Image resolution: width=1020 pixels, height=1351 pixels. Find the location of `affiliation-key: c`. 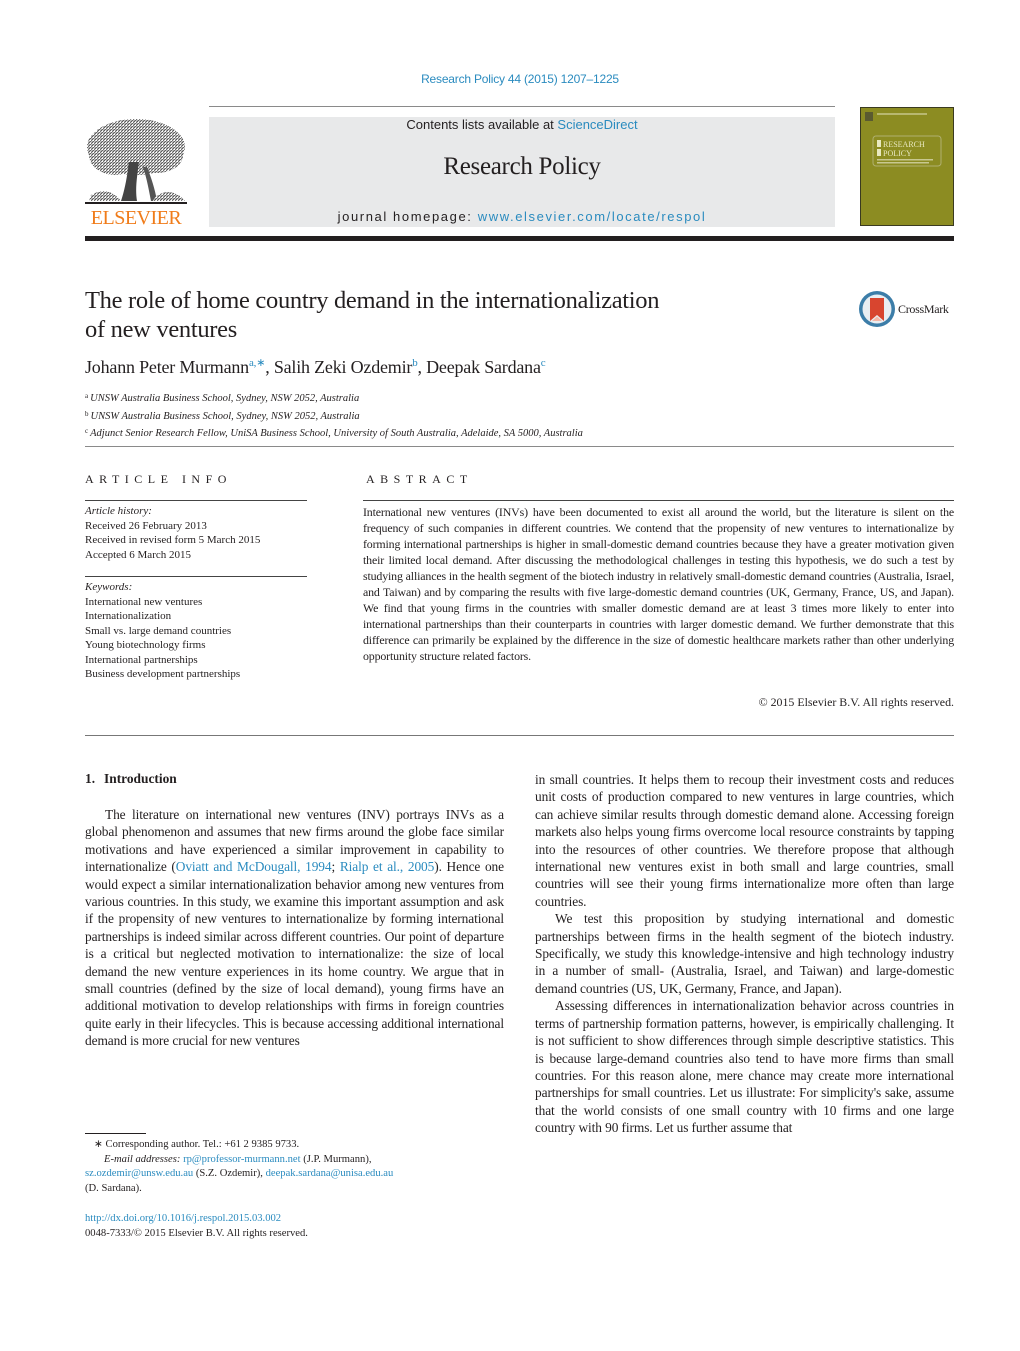

affiliation-key: c is located at coordinates (87, 431).